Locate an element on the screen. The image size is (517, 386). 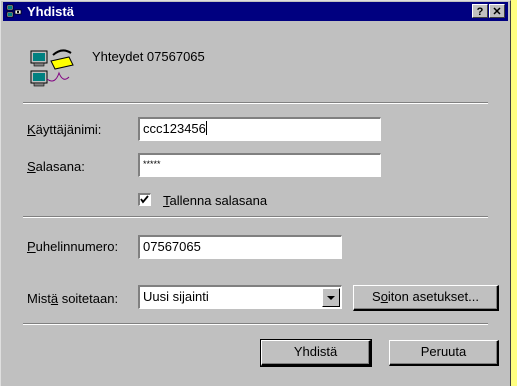
phone-number-label: Puhelinnumero: is located at coordinates (73, 246).